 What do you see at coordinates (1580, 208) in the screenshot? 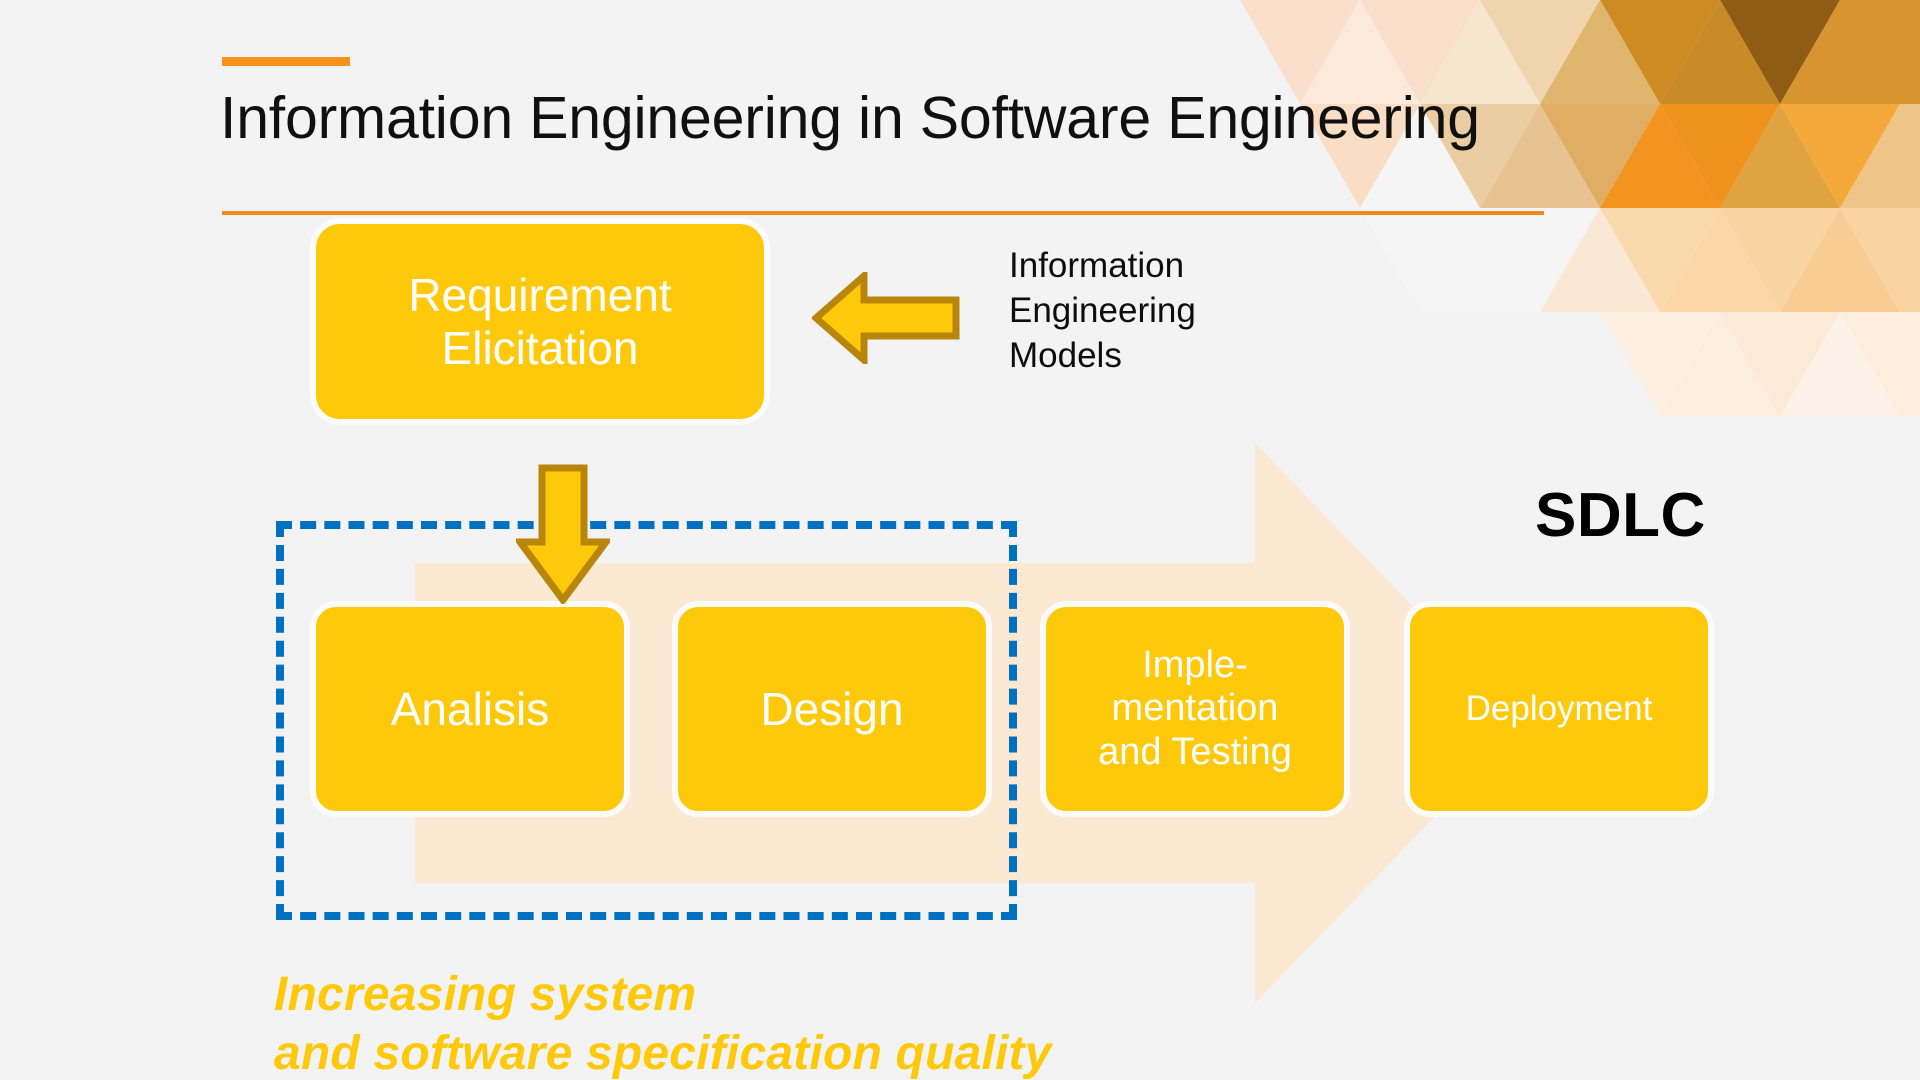
I see `hexagon-decoration-icon` at bounding box center [1580, 208].